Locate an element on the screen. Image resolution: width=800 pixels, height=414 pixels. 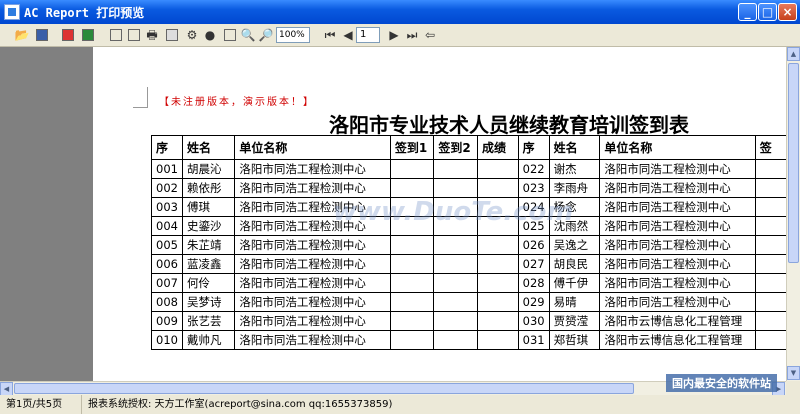
site-stamp: 国内最安全的软件站 is located at coordinates (721, 383).